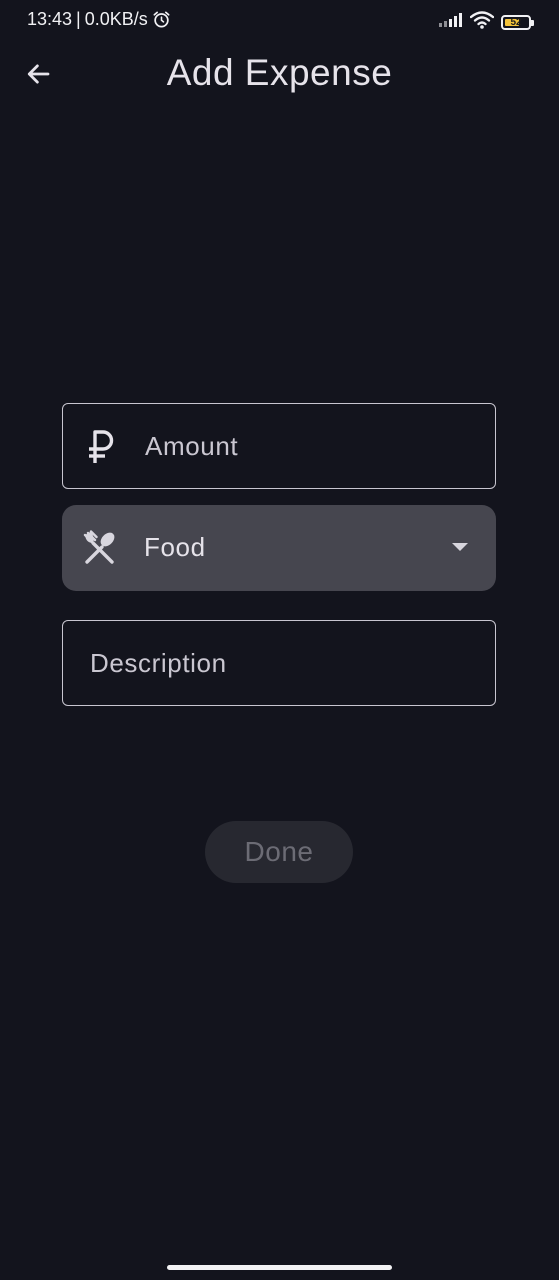 The image size is (559, 1280). Describe the element at coordinates (175, 547) in the screenshot. I see `category-value: Food` at that location.